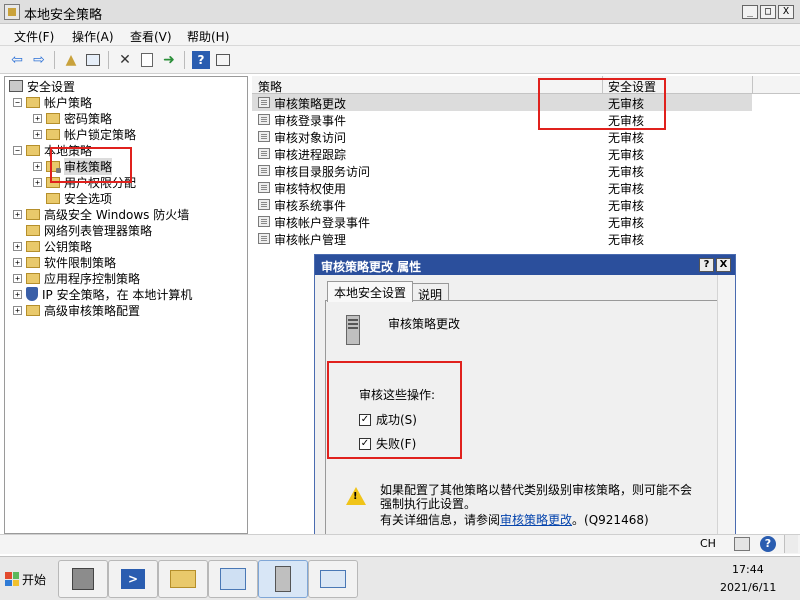 This screenshot has width=800, height=600. I want to click on control-panel-icon, so click(233, 579).